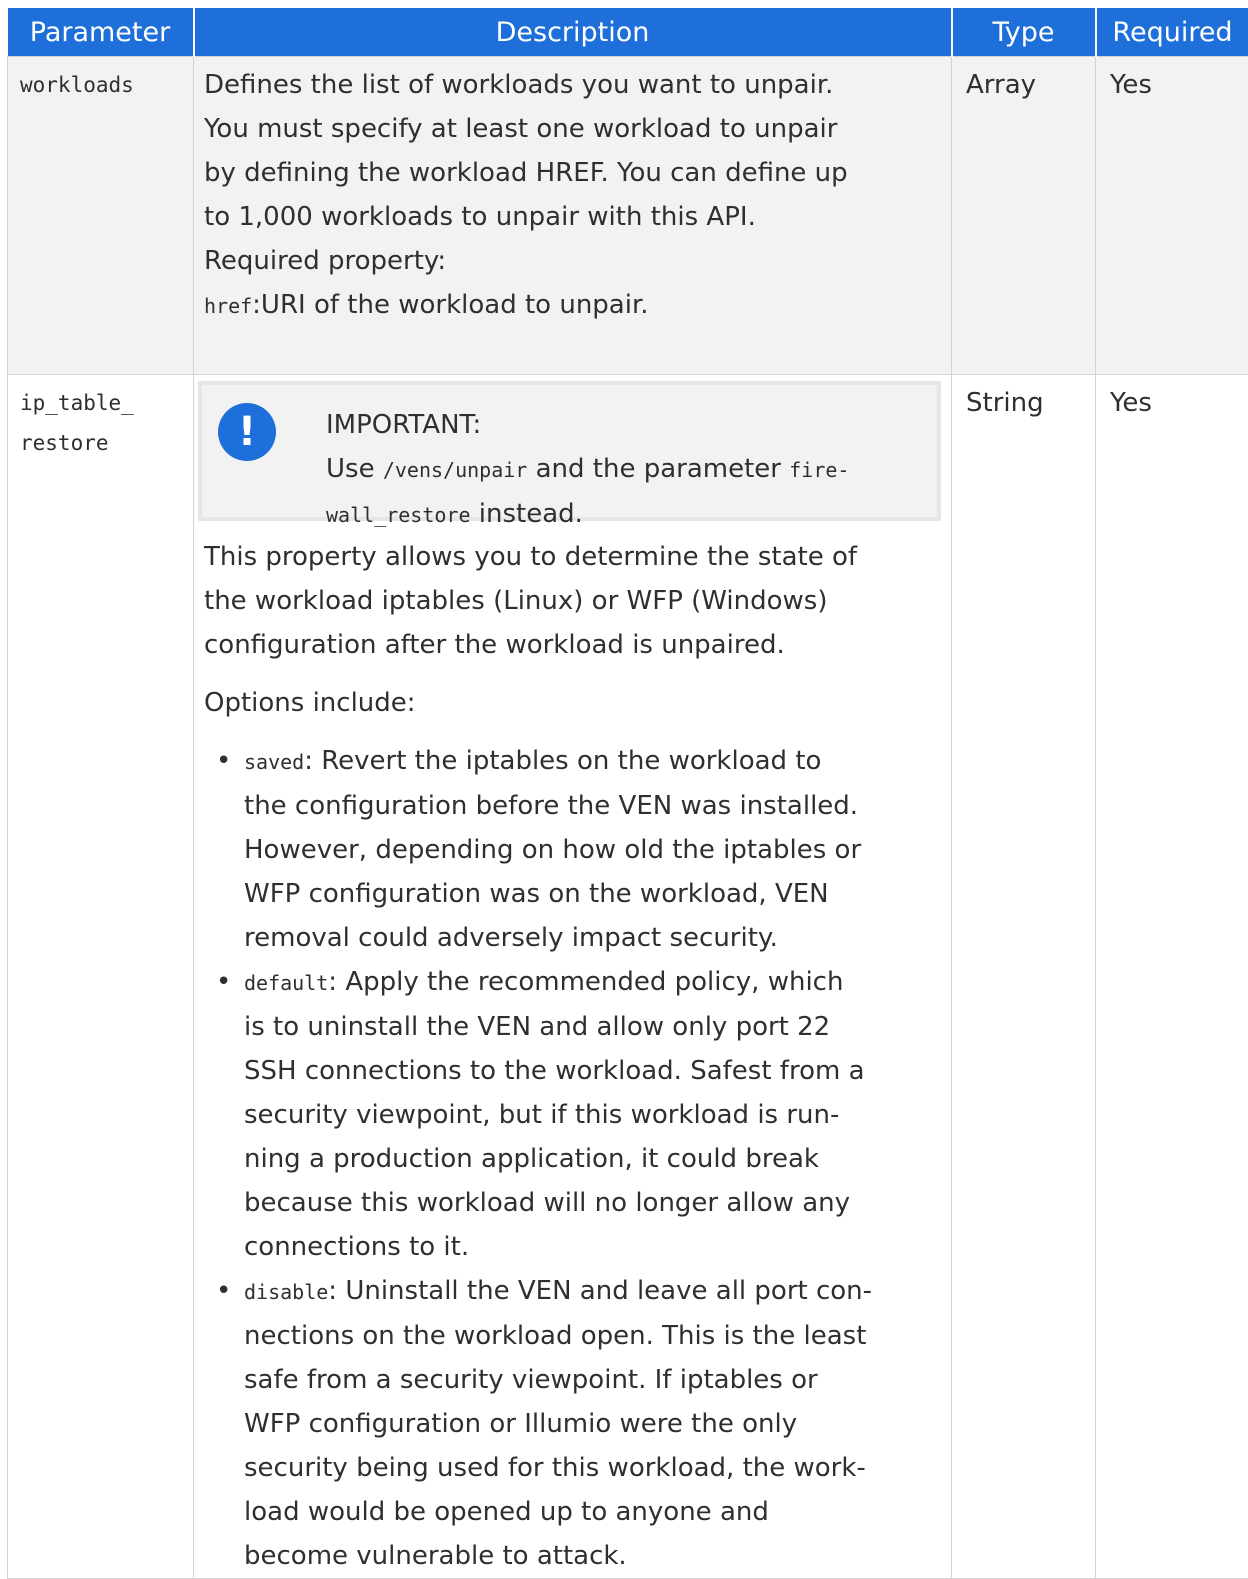 The image size is (1248, 1579). I want to click on param-name: workloads, so click(101, 216).